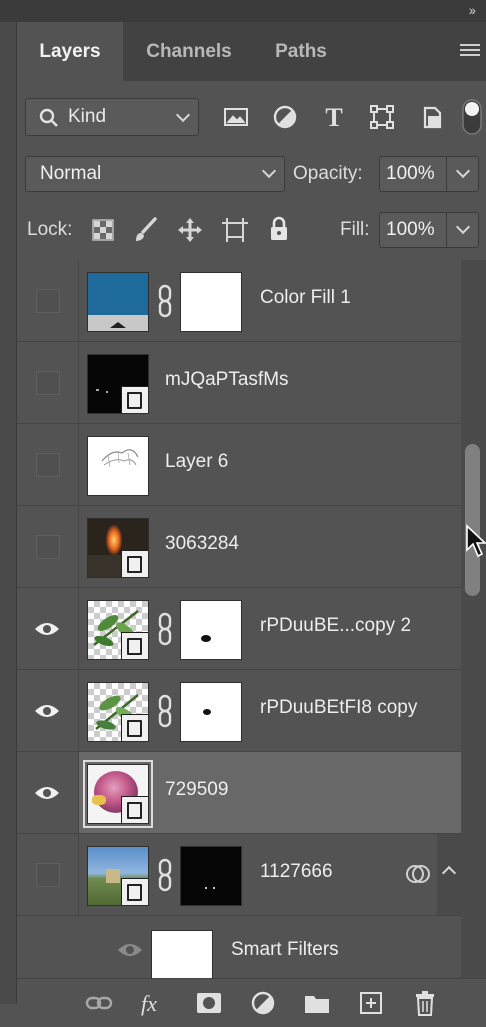 The image size is (486, 1027). Describe the element at coordinates (149, 1004) in the screenshot. I see `layer-effects-icon: fx` at that location.